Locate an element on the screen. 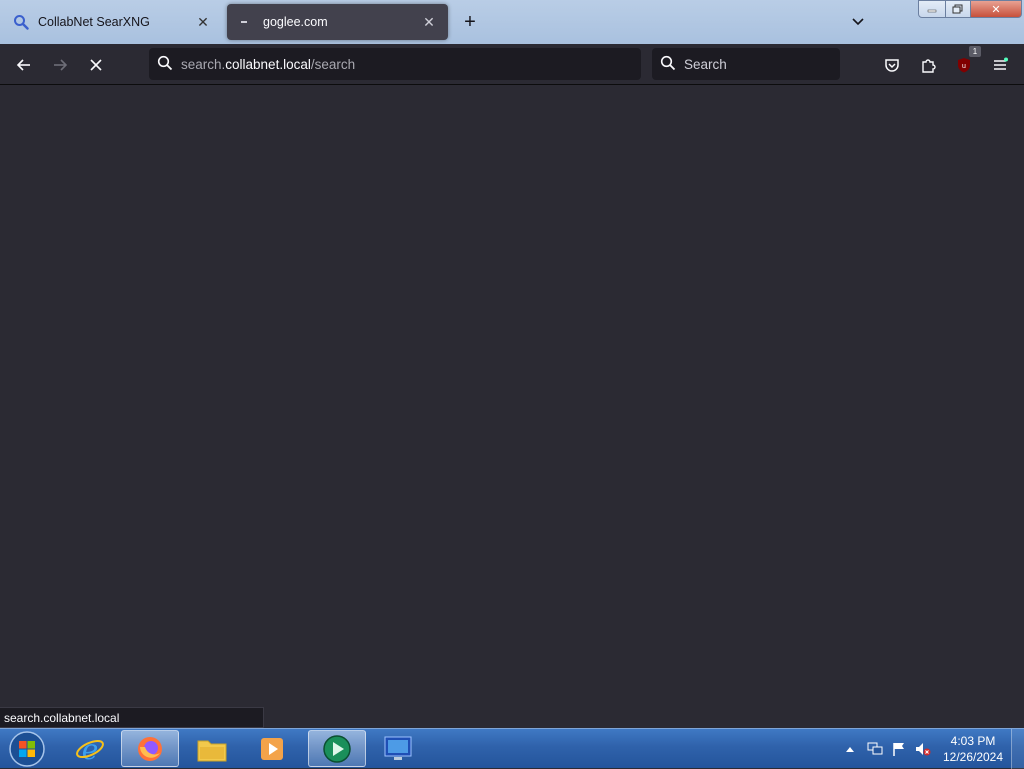  internet-explorer-icon: e is located at coordinates (90, 748).